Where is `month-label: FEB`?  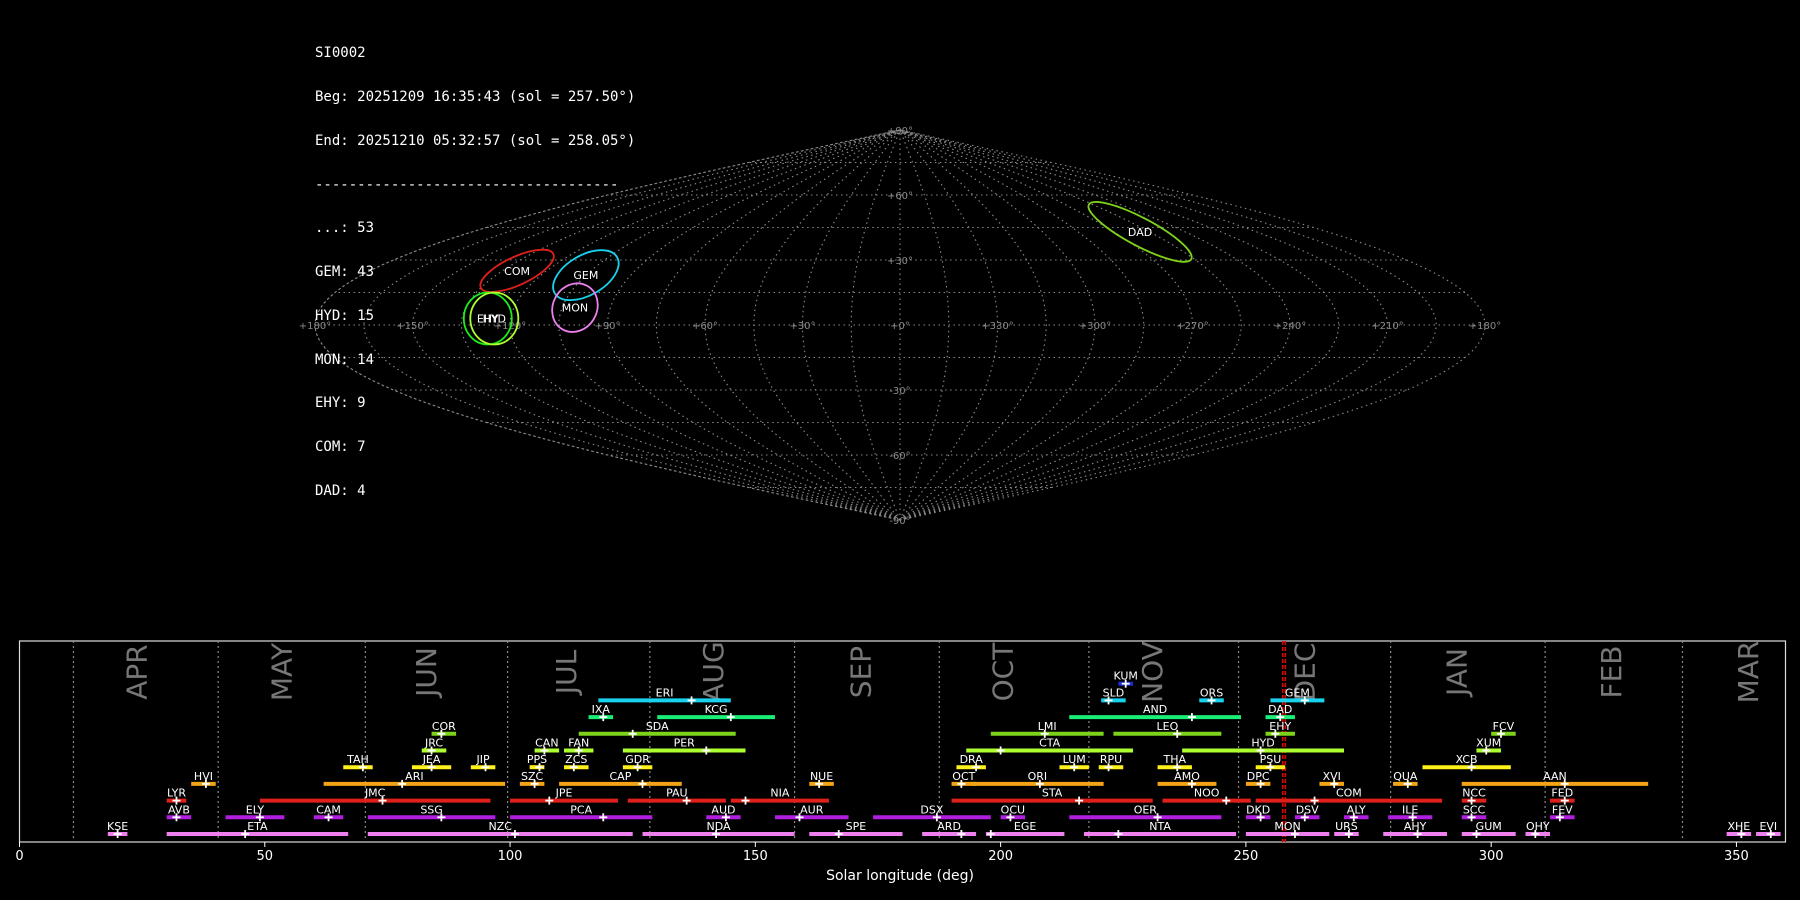 month-label: FEB is located at coordinates (1611, 671).